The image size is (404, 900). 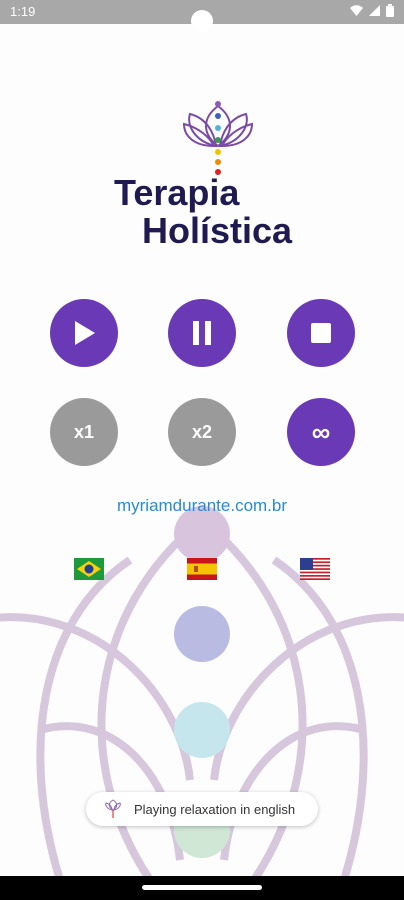 I want to click on stop-icon, so click(x=321, y=333).